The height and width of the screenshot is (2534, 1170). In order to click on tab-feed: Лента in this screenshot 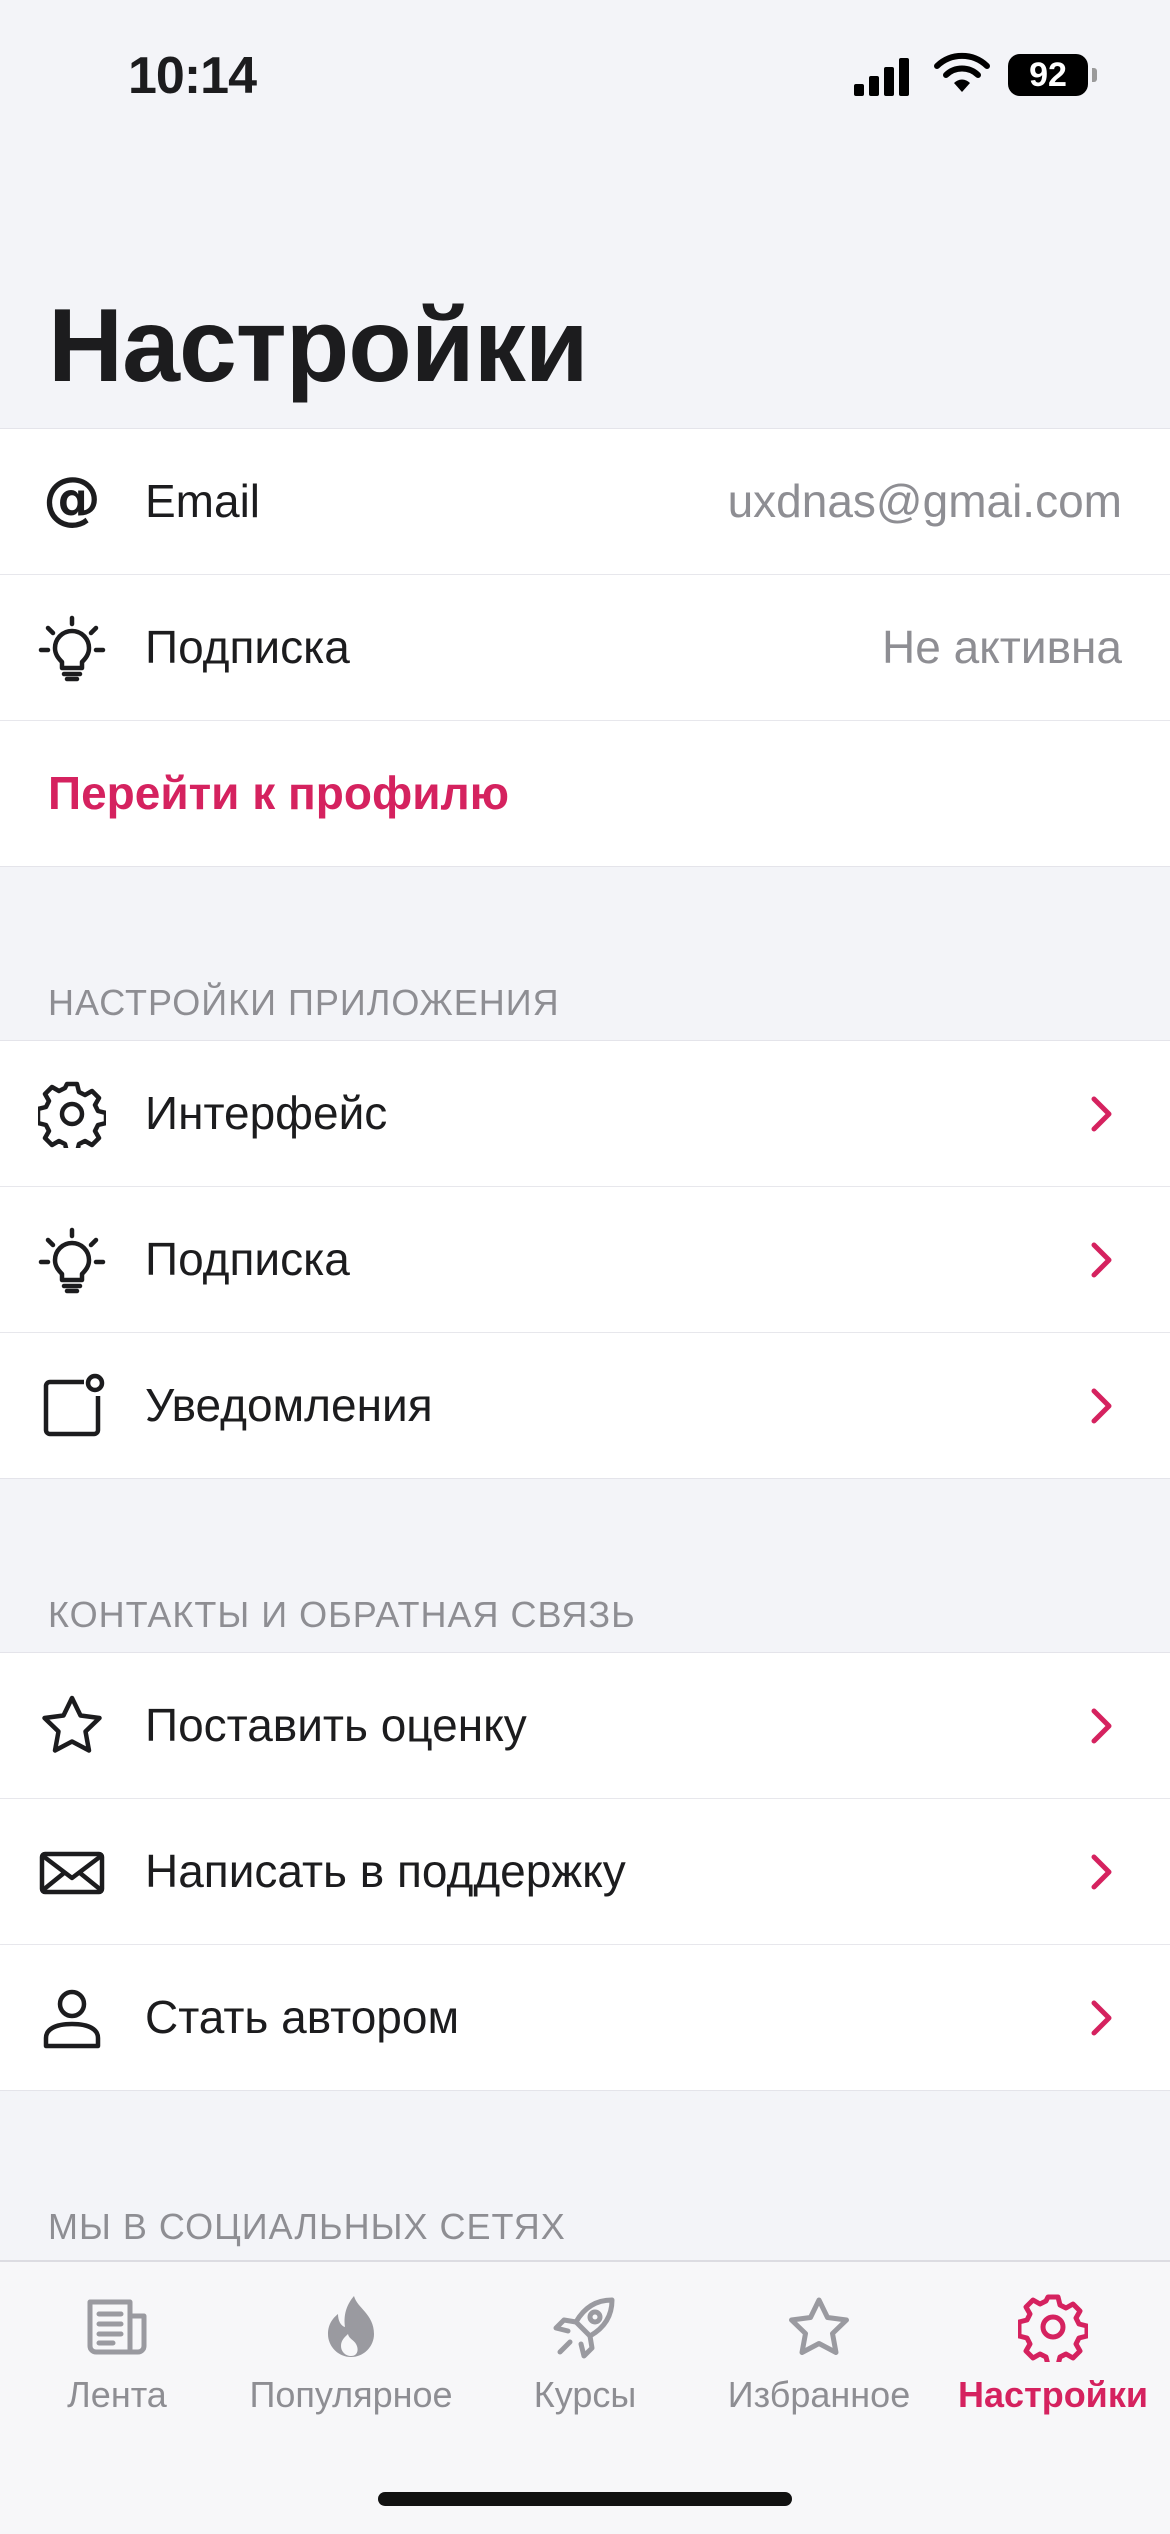, I will do `click(117, 2362)`.